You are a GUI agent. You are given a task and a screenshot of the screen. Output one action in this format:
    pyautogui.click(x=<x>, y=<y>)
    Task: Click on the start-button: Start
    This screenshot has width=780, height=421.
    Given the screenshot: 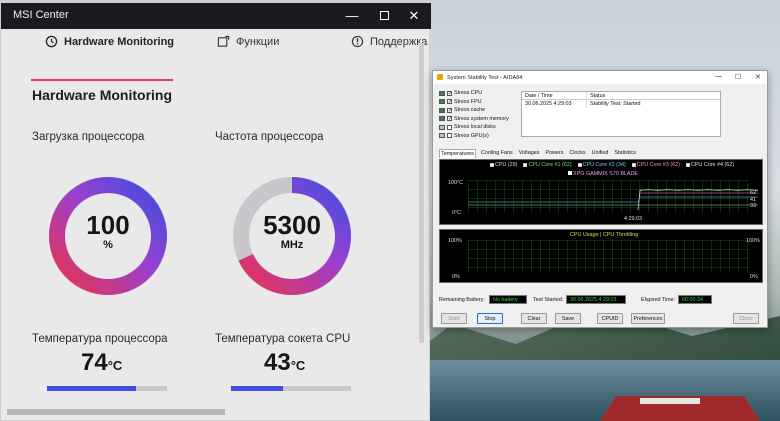 What is the action you would take?
    pyautogui.click(x=454, y=318)
    